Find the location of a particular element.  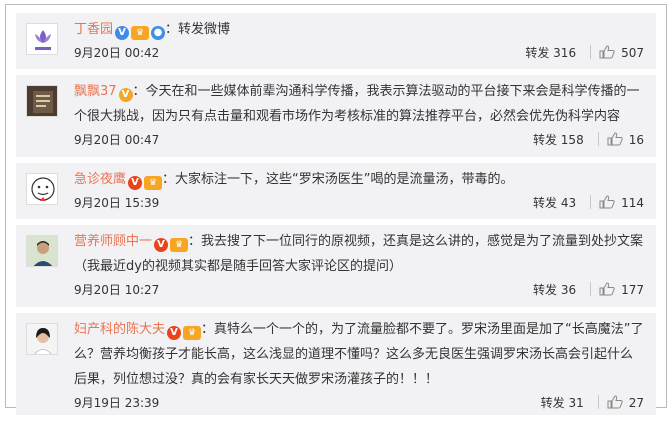

comment-text: ：大家标注一下，这些“罗宋汤医生”喝的是流量汤，带毒的。 is located at coordinates (338, 179).